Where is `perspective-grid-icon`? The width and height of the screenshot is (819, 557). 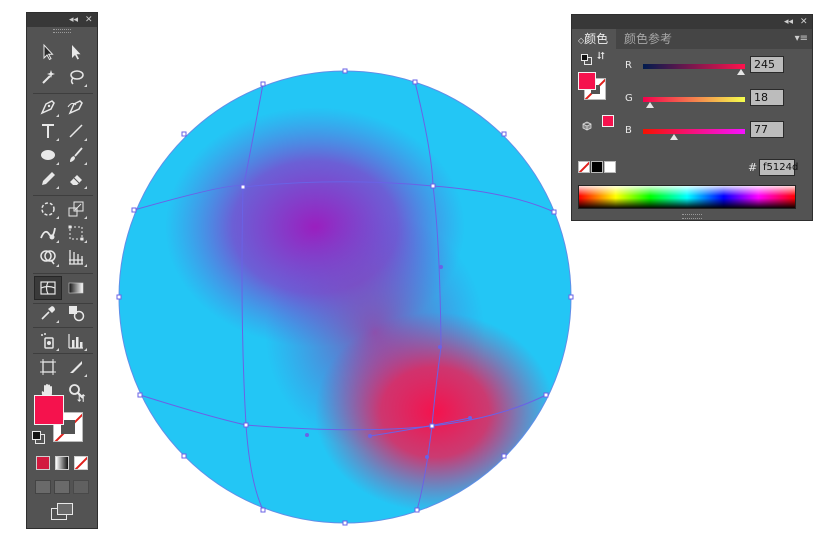 perspective-grid-icon is located at coordinates (76, 257).